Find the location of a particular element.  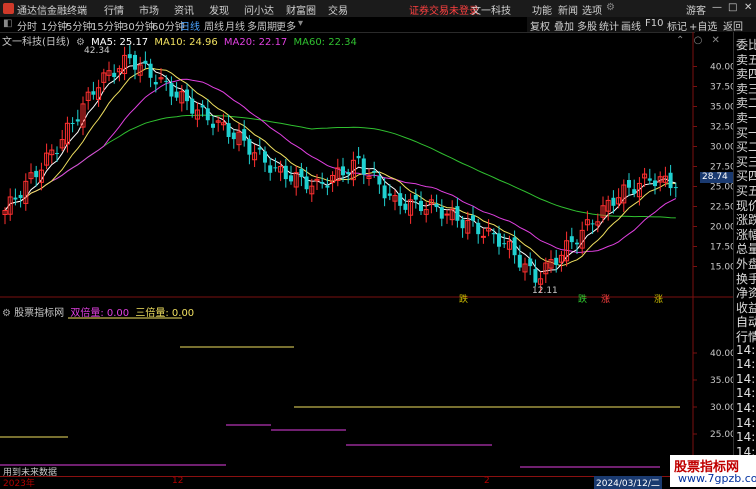

btn-fuquan: 复权 is located at coordinates (540, 25).